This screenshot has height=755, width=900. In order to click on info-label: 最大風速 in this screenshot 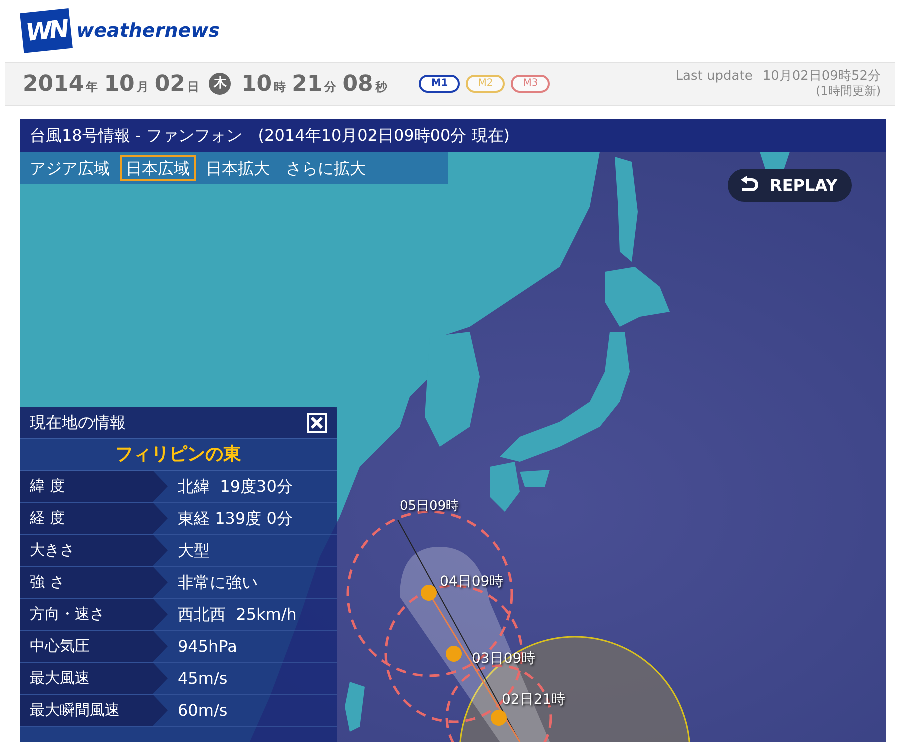, I will do `click(94, 678)`.